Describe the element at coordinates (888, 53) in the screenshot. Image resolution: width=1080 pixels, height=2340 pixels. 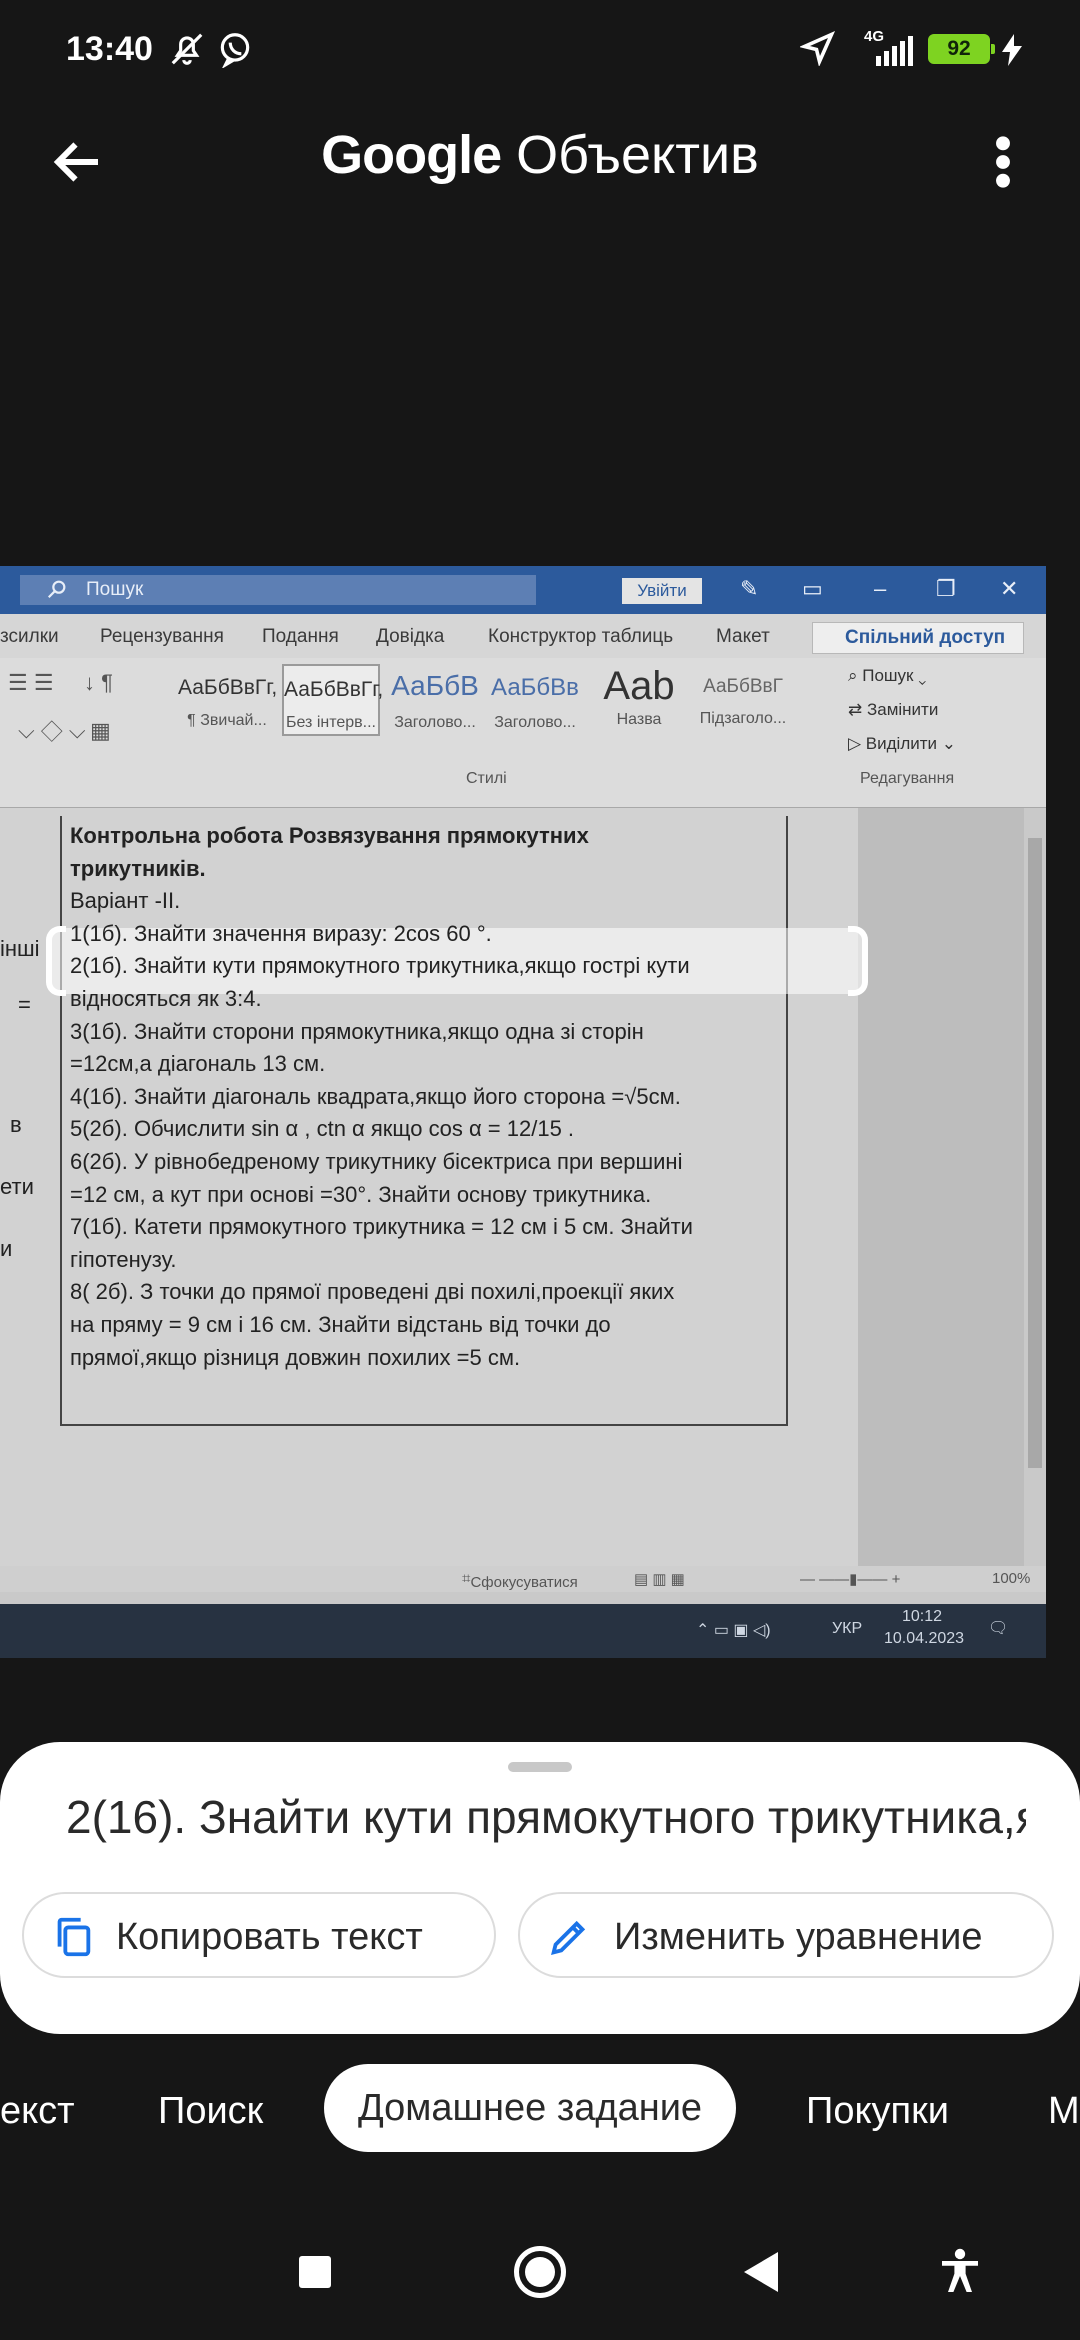
I see `signal-icon` at that location.